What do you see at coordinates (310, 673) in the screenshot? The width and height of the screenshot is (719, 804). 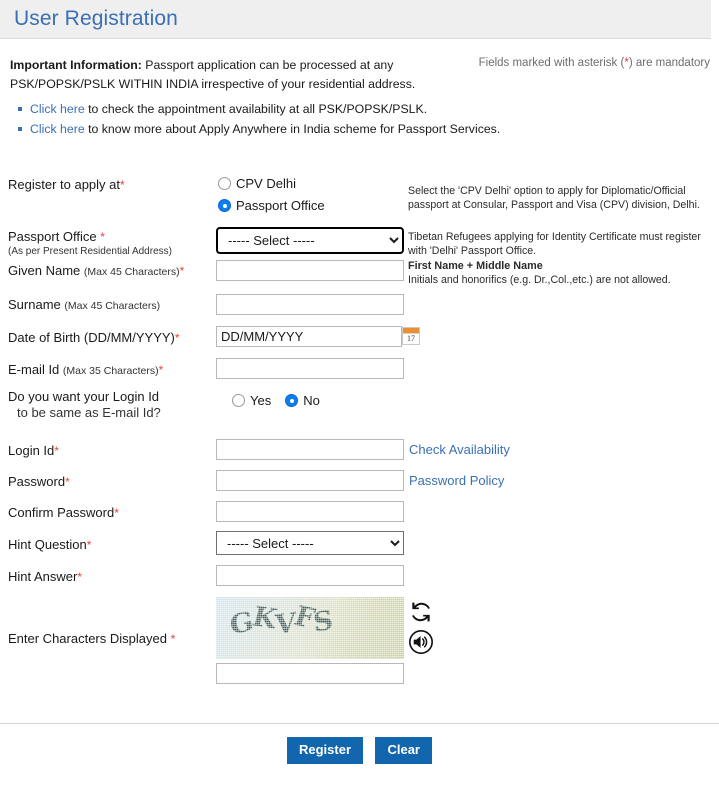 I see `captcha-input` at bounding box center [310, 673].